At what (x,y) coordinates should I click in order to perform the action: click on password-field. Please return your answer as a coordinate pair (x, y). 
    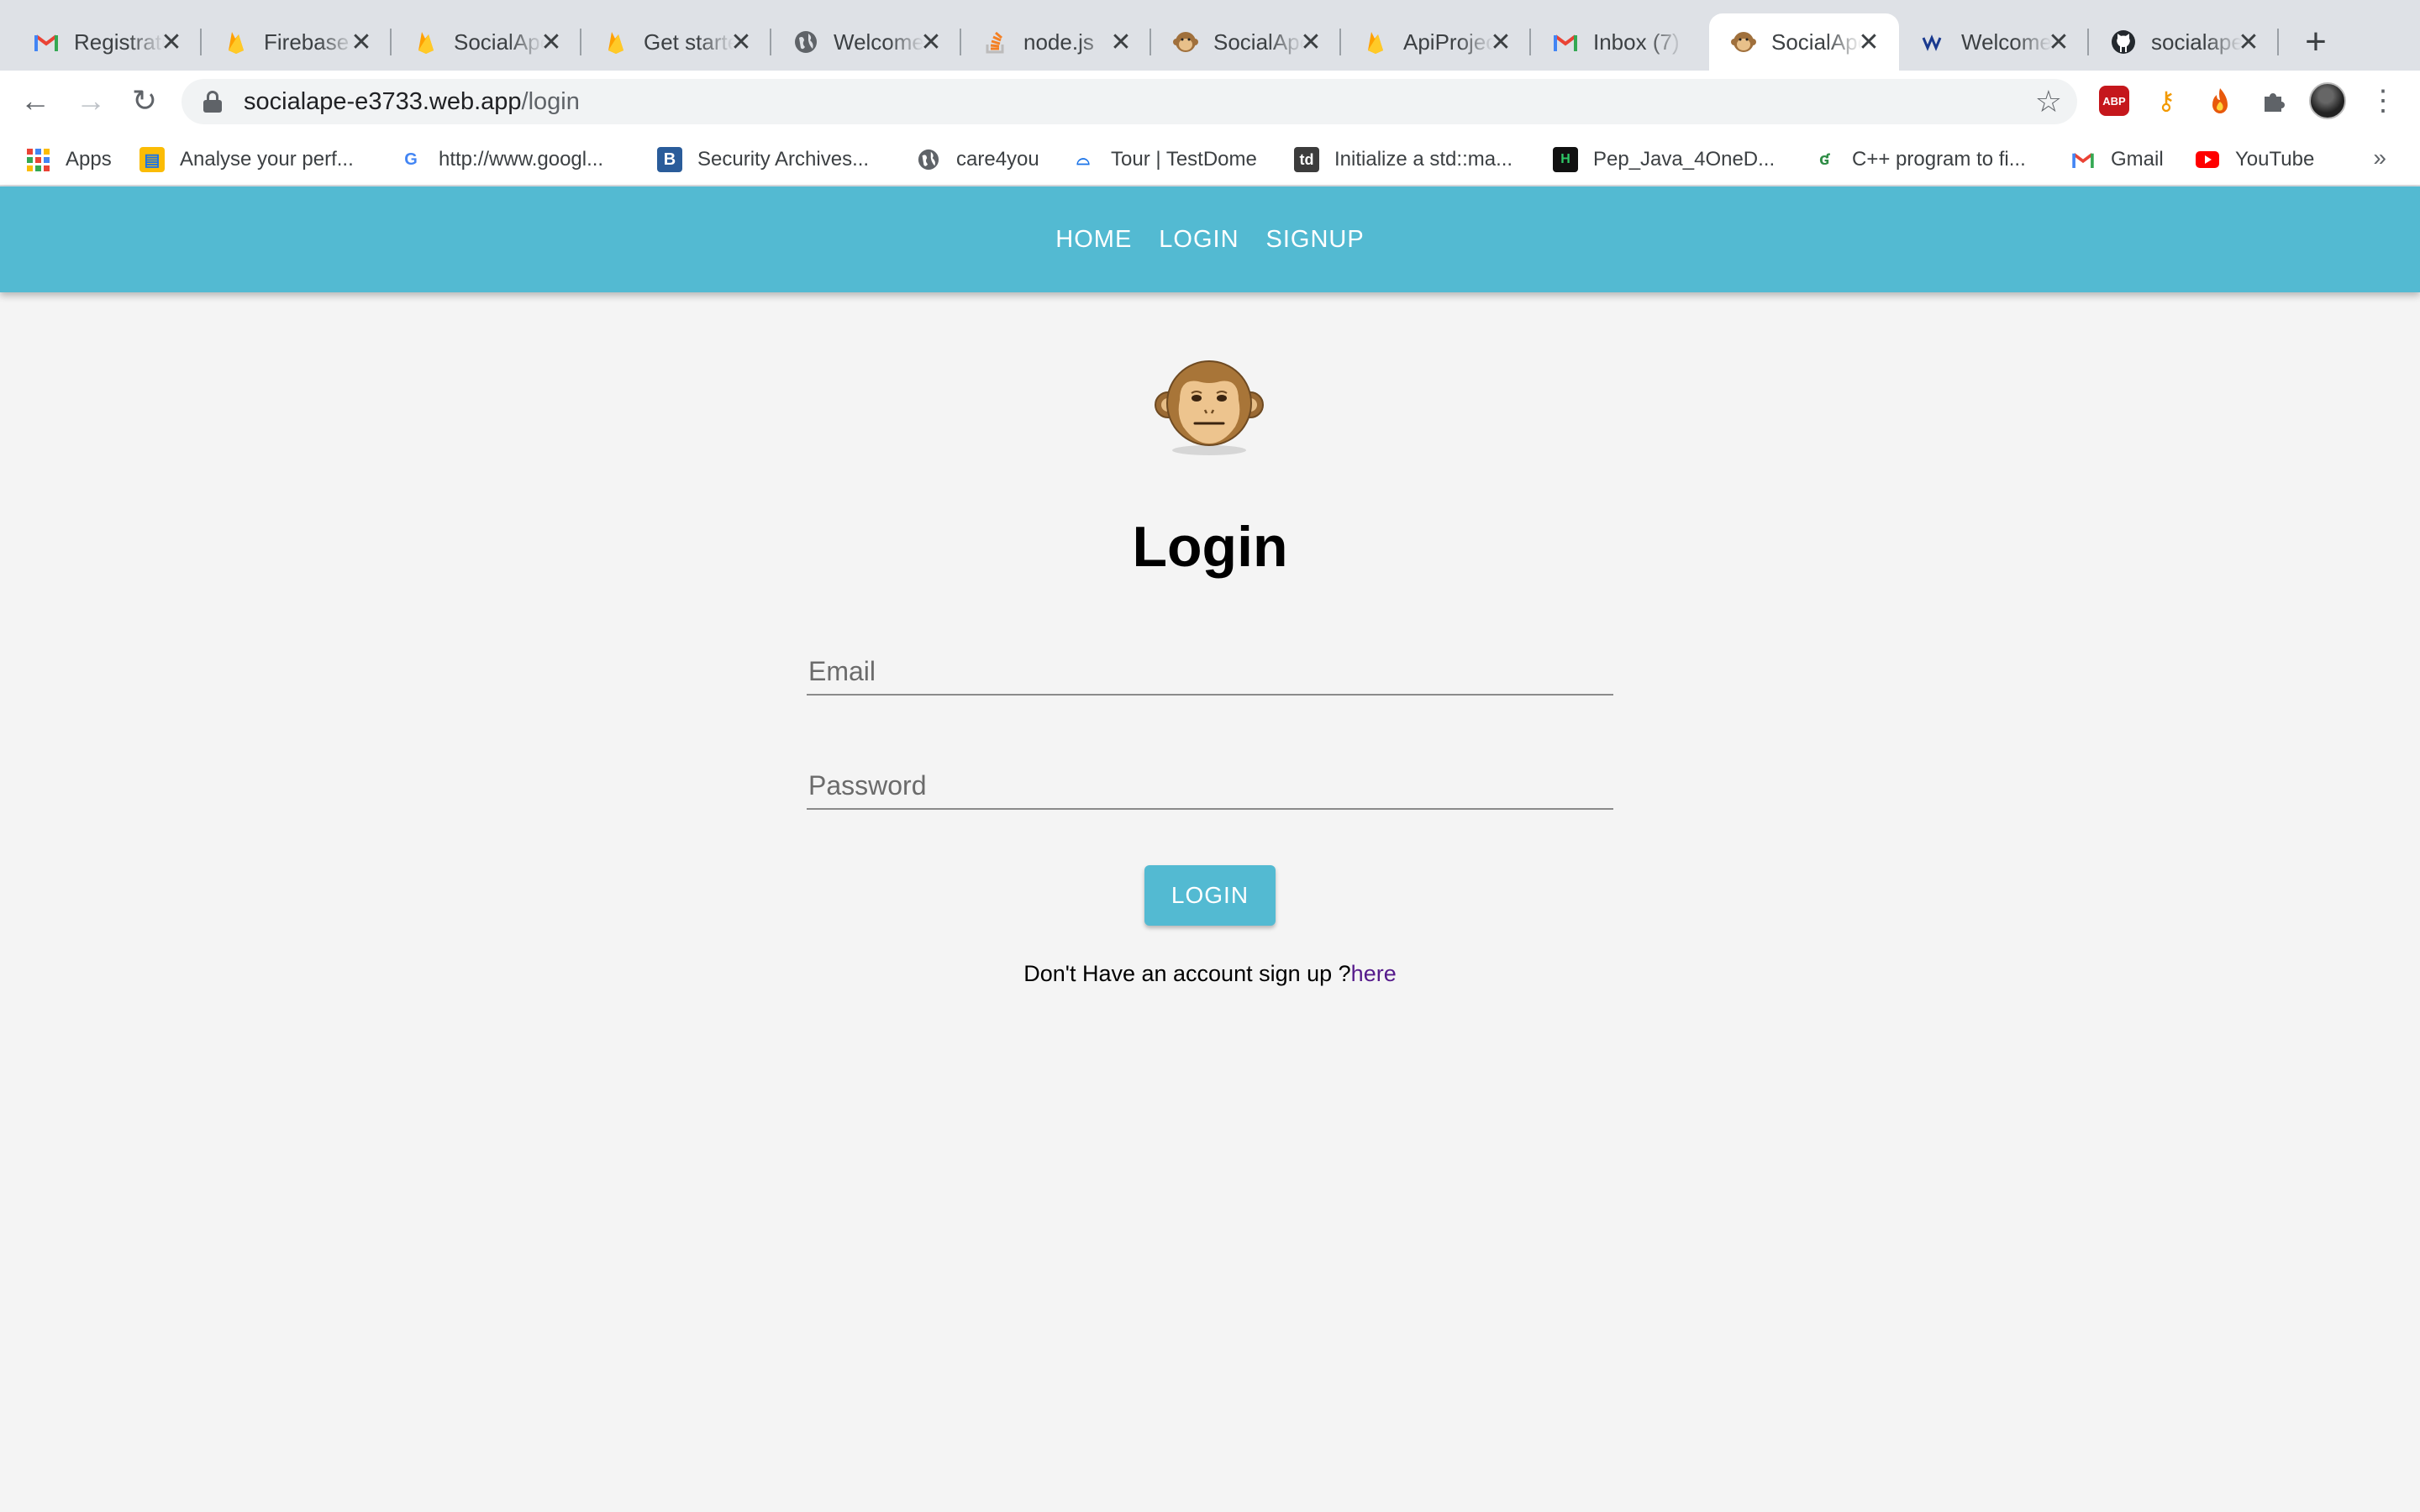
    Looking at the image, I should click on (1210, 786).